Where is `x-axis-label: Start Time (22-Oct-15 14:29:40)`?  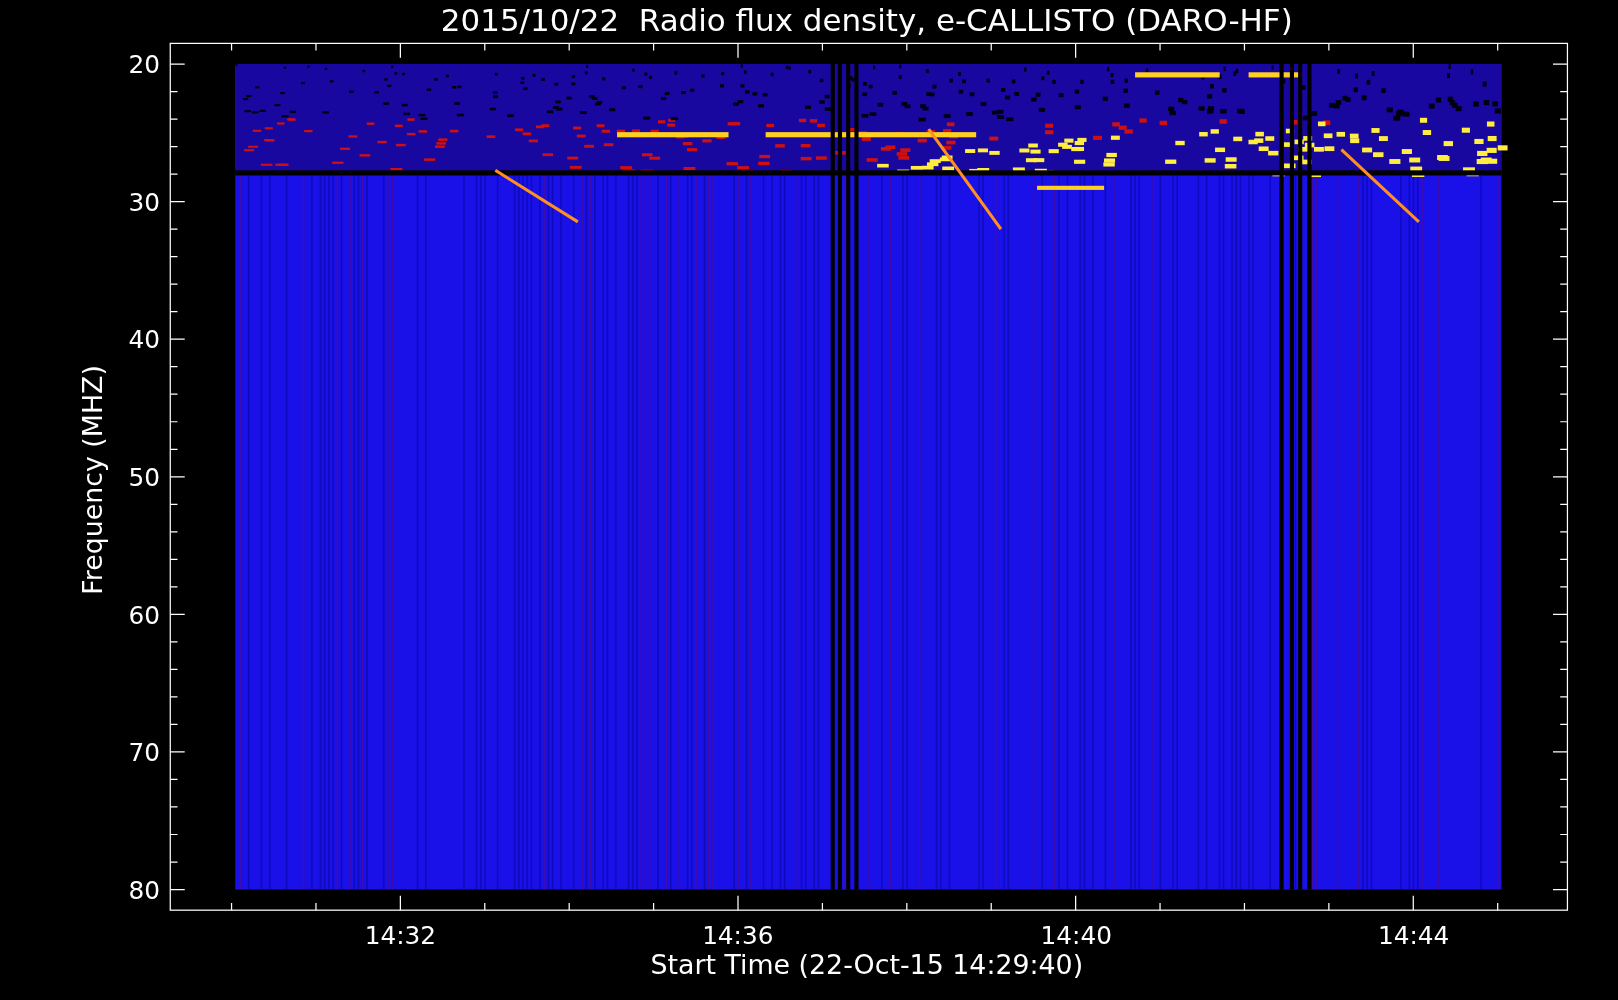
x-axis-label: Start Time (22-Oct-15 14:29:40) is located at coordinates (867, 965).